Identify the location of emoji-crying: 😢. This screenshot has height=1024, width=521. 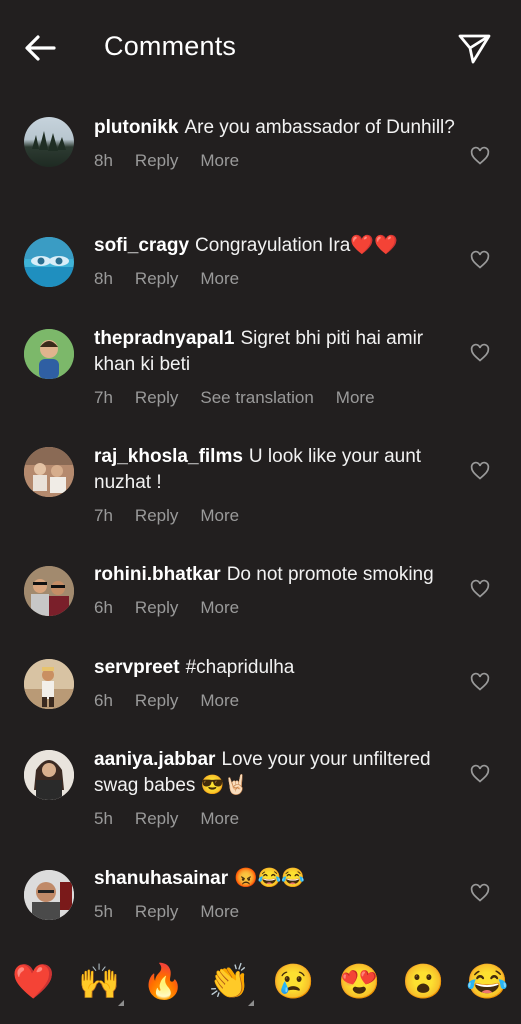
(293, 982).